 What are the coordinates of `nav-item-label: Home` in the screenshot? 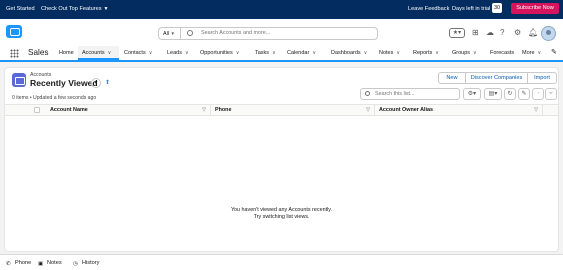 It's located at (66, 53).